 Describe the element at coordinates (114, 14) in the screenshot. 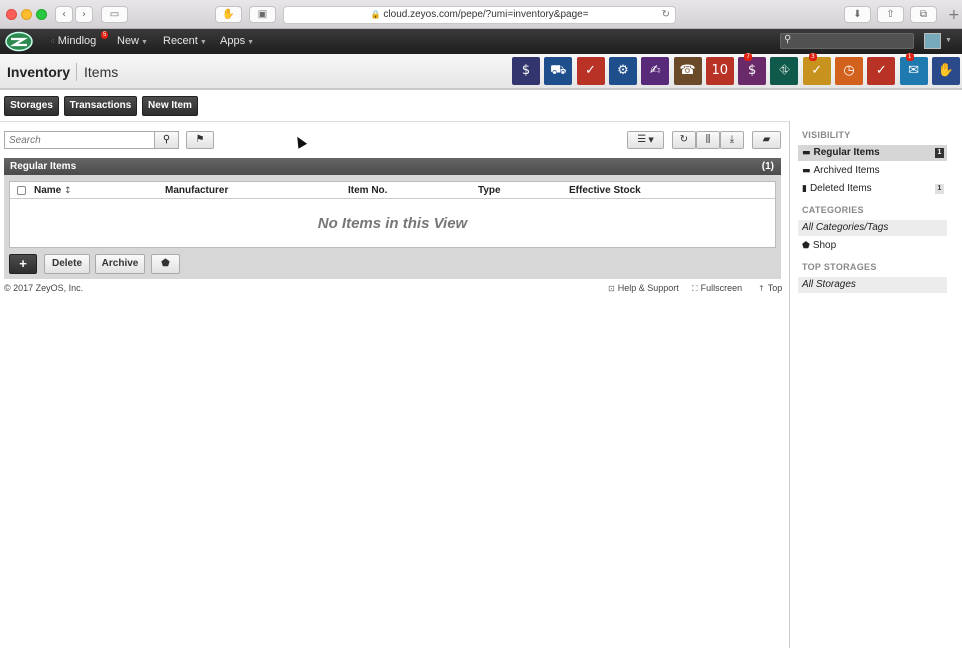

I see `sidebar-toggle-button: ▭` at that location.